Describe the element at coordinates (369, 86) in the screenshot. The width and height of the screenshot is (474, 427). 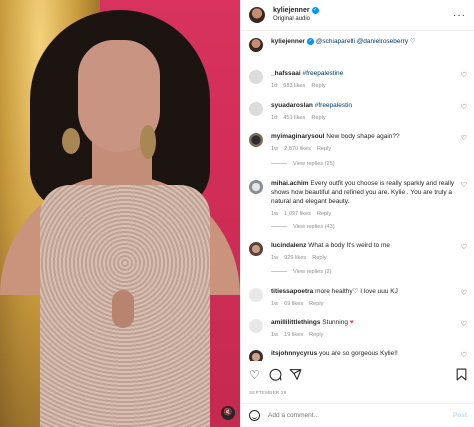
I see `comment-meta: 1d 683 likes Reply` at that location.